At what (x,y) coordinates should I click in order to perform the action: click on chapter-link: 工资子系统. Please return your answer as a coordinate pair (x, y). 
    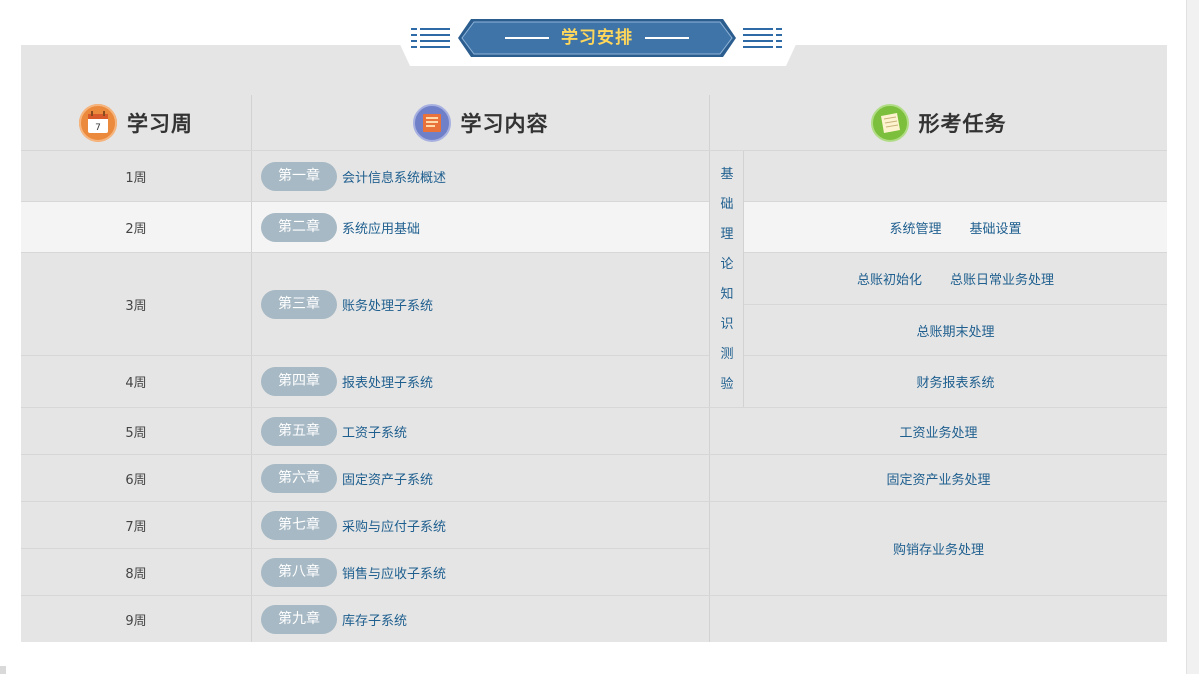
    Looking at the image, I should click on (374, 431).